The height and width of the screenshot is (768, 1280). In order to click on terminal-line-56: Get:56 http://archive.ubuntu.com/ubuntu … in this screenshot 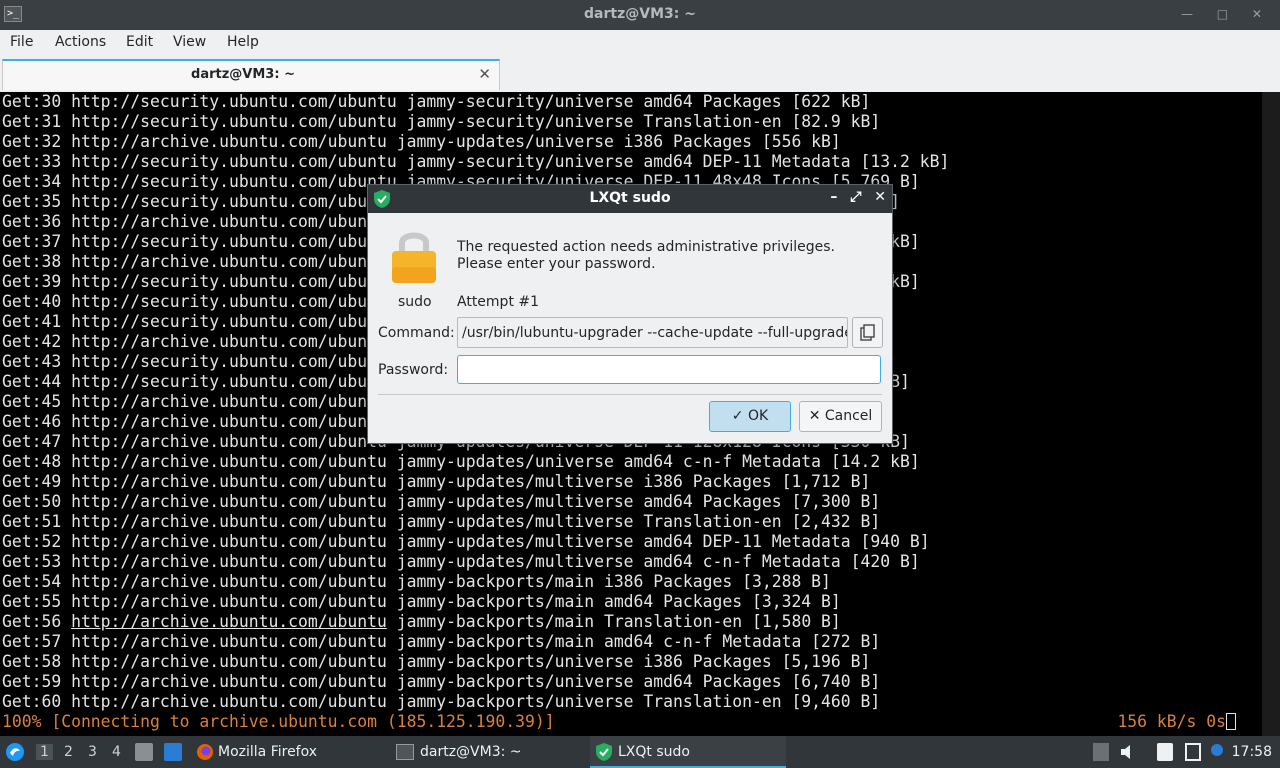, I will do `click(421, 622)`.